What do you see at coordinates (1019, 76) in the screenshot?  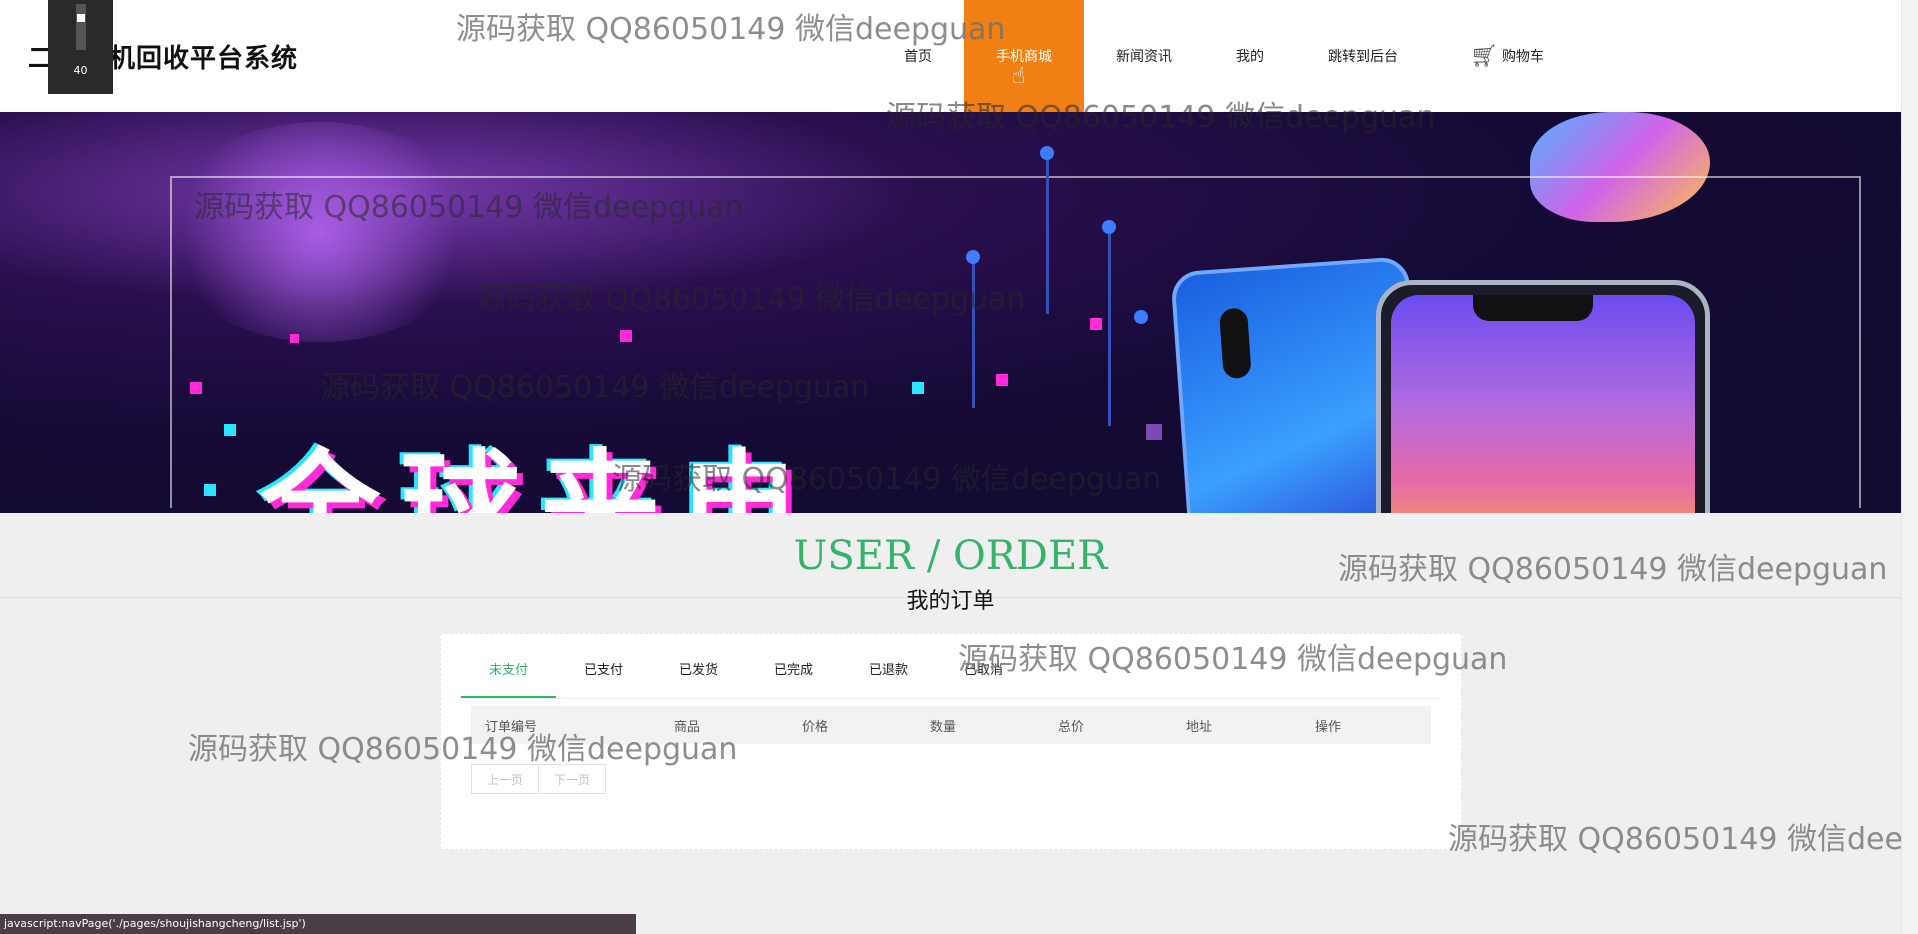 I see `pointer-cursor-icon: ☝︎` at bounding box center [1019, 76].